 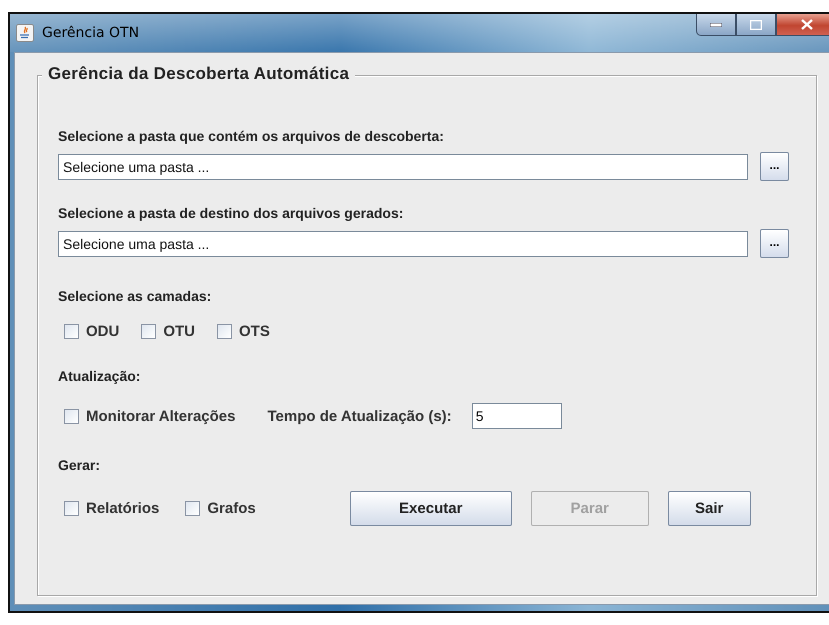 I want to click on section-label: Gerar:, so click(x=80, y=465).